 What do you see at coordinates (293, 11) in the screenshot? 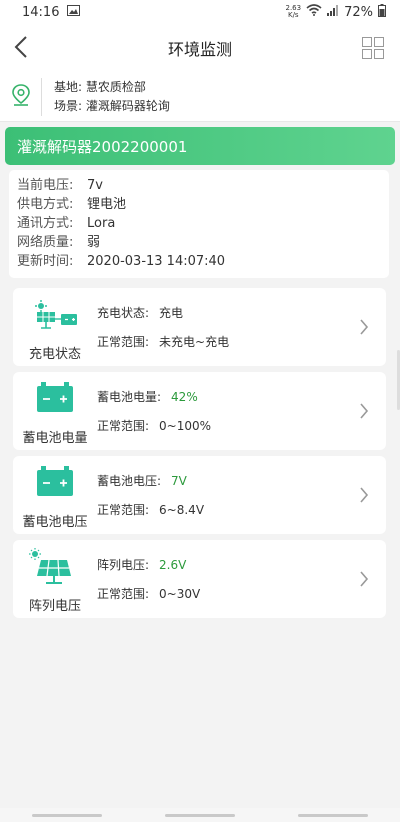
I see `network-speed: 2.63 K/s` at bounding box center [293, 11].